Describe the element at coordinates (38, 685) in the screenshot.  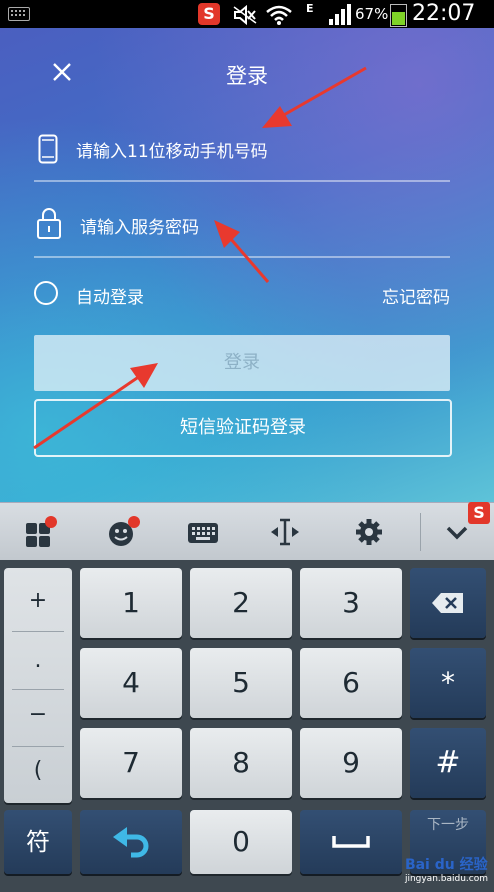
I see `symbol-column: + . − (` at that location.